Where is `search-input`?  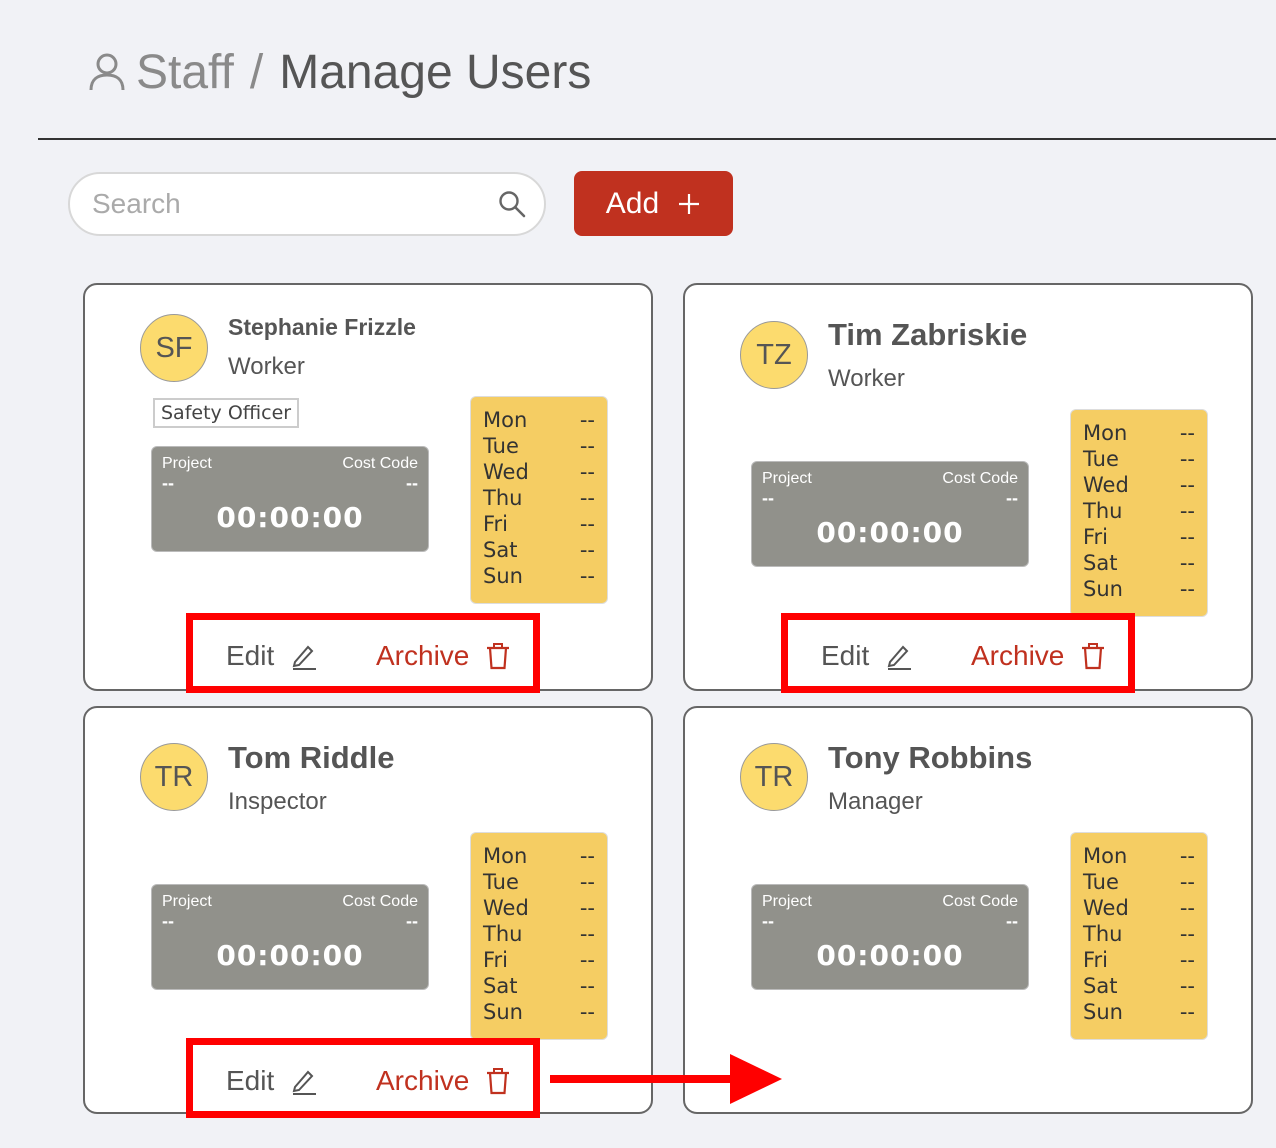
search-input is located at coordinates (292, 204).